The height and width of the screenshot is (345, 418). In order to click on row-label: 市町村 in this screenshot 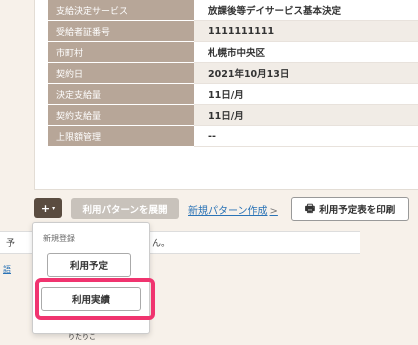, I will do `click(121, 52)`.